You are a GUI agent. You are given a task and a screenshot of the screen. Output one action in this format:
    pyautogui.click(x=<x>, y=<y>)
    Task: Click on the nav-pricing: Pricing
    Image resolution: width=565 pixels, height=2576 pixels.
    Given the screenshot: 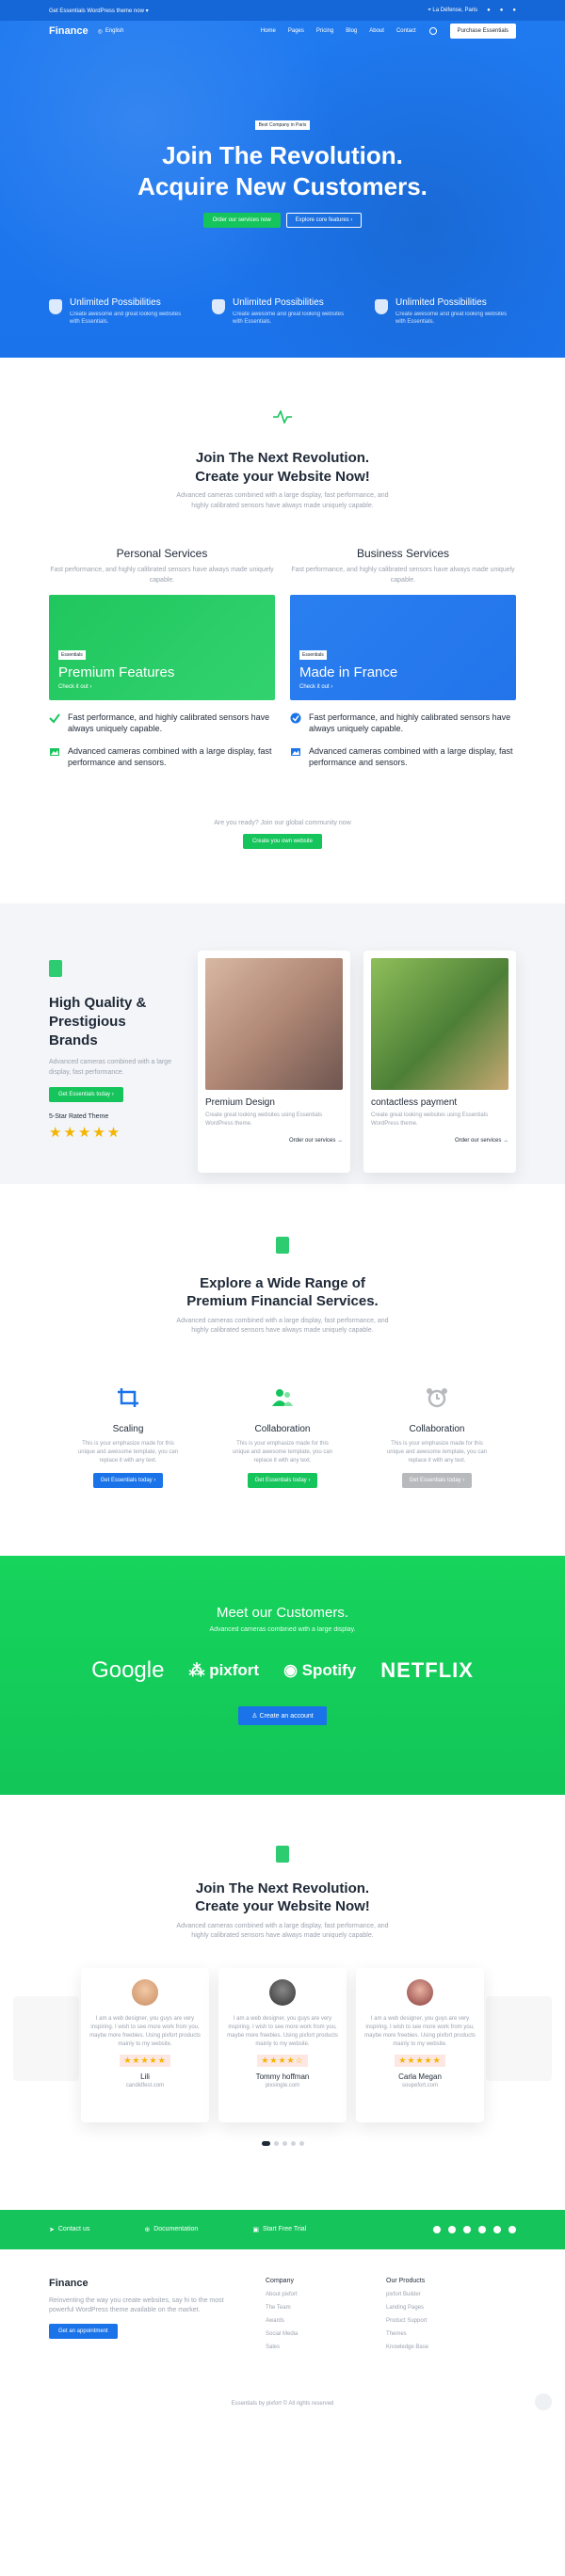 What is the action you would take?
    pyautogui.click(x=324, y=31)
    